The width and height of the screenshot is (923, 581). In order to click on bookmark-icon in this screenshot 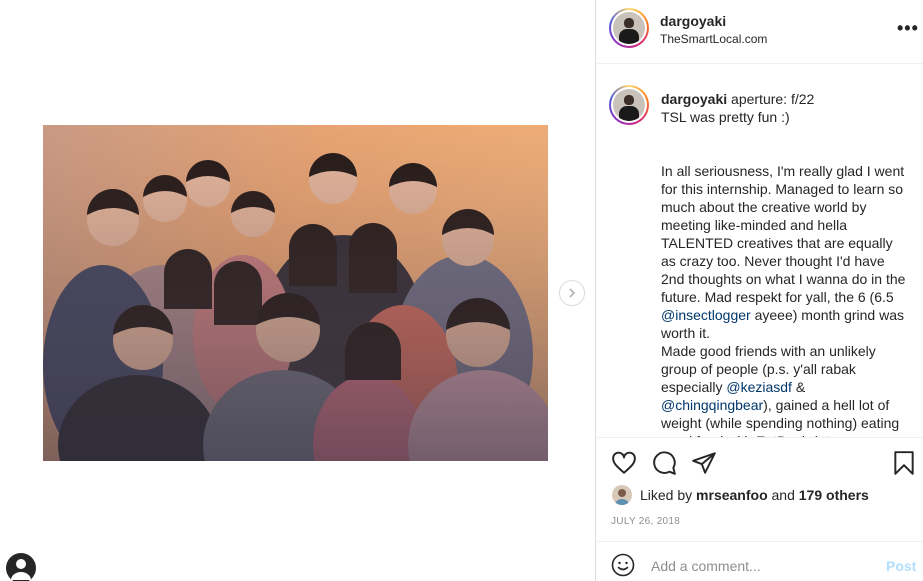, I will do `click(904, 463)`.